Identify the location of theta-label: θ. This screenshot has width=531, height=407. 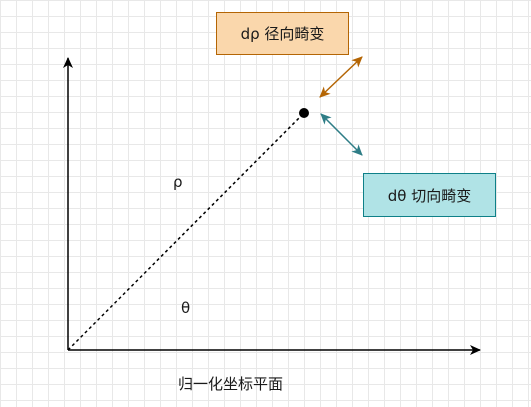
(186, 308).